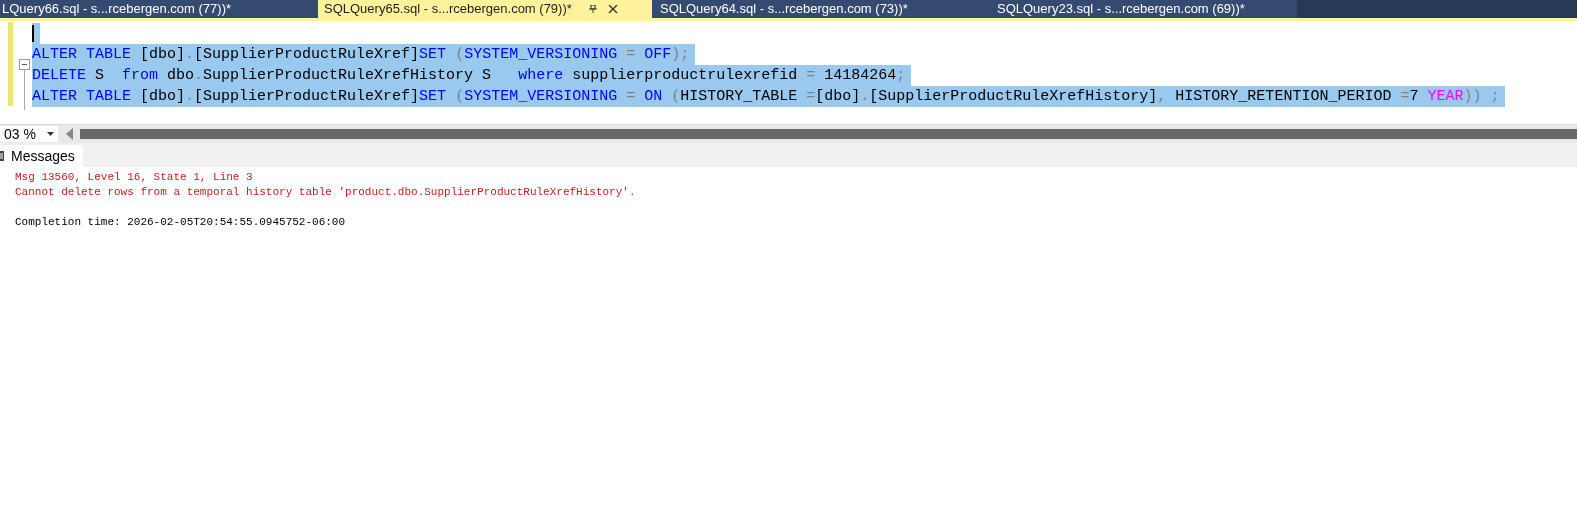  I want to click on document-icon, so click(2, 156).